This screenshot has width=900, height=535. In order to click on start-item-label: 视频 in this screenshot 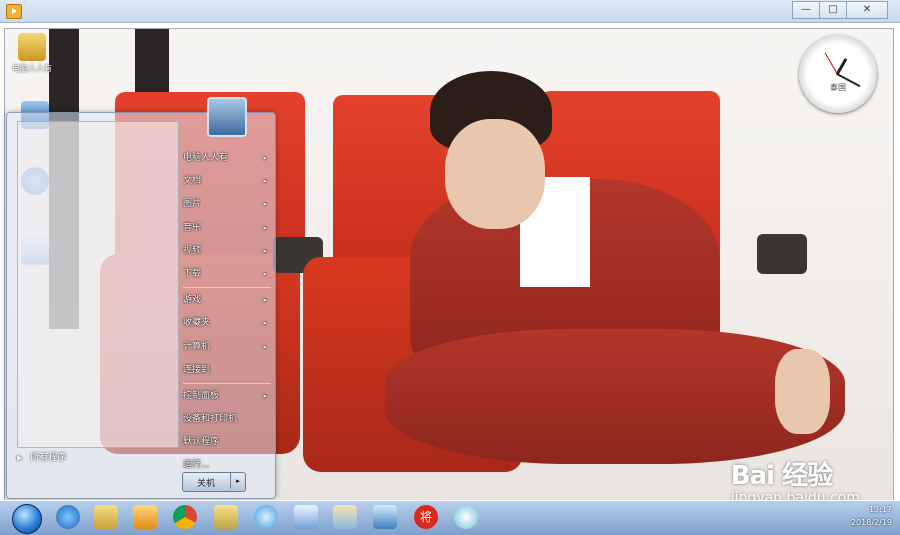, I will do `click(192, 250)`.